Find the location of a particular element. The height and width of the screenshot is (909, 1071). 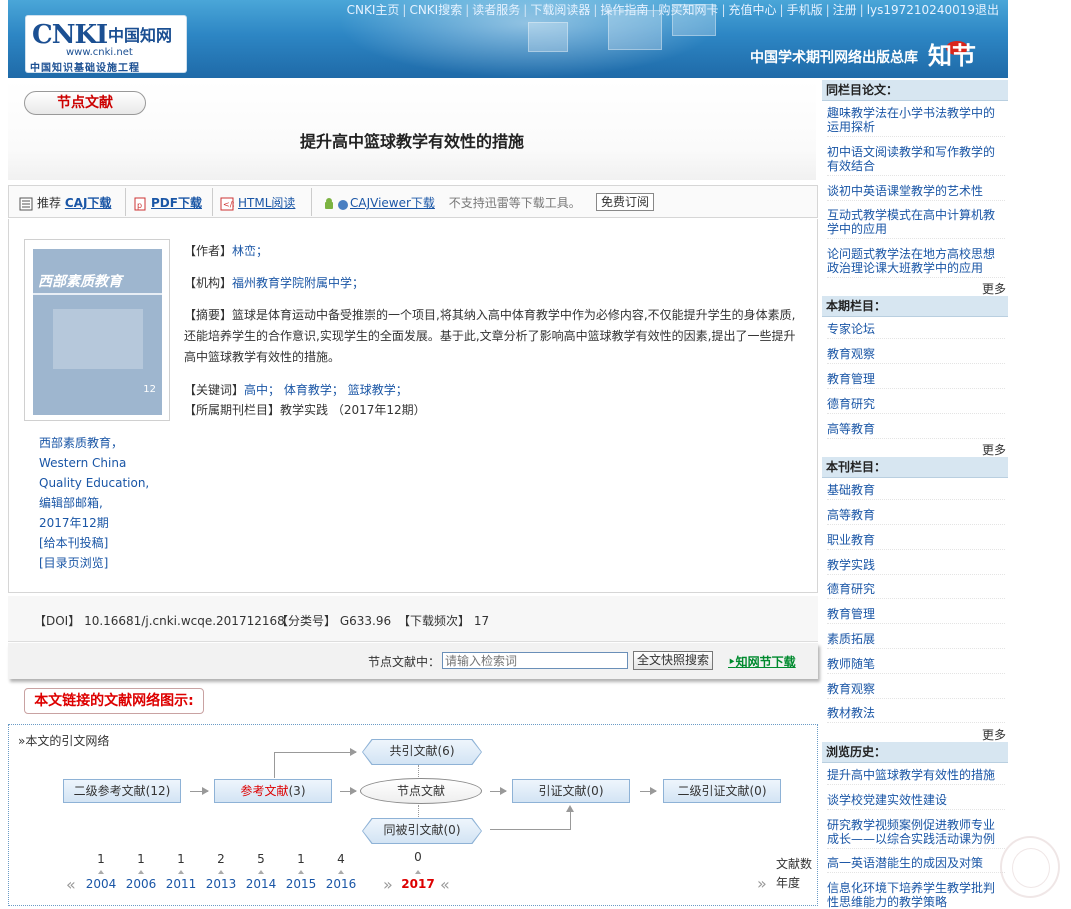

year-count: 5 is located at coordinates (261, 859).